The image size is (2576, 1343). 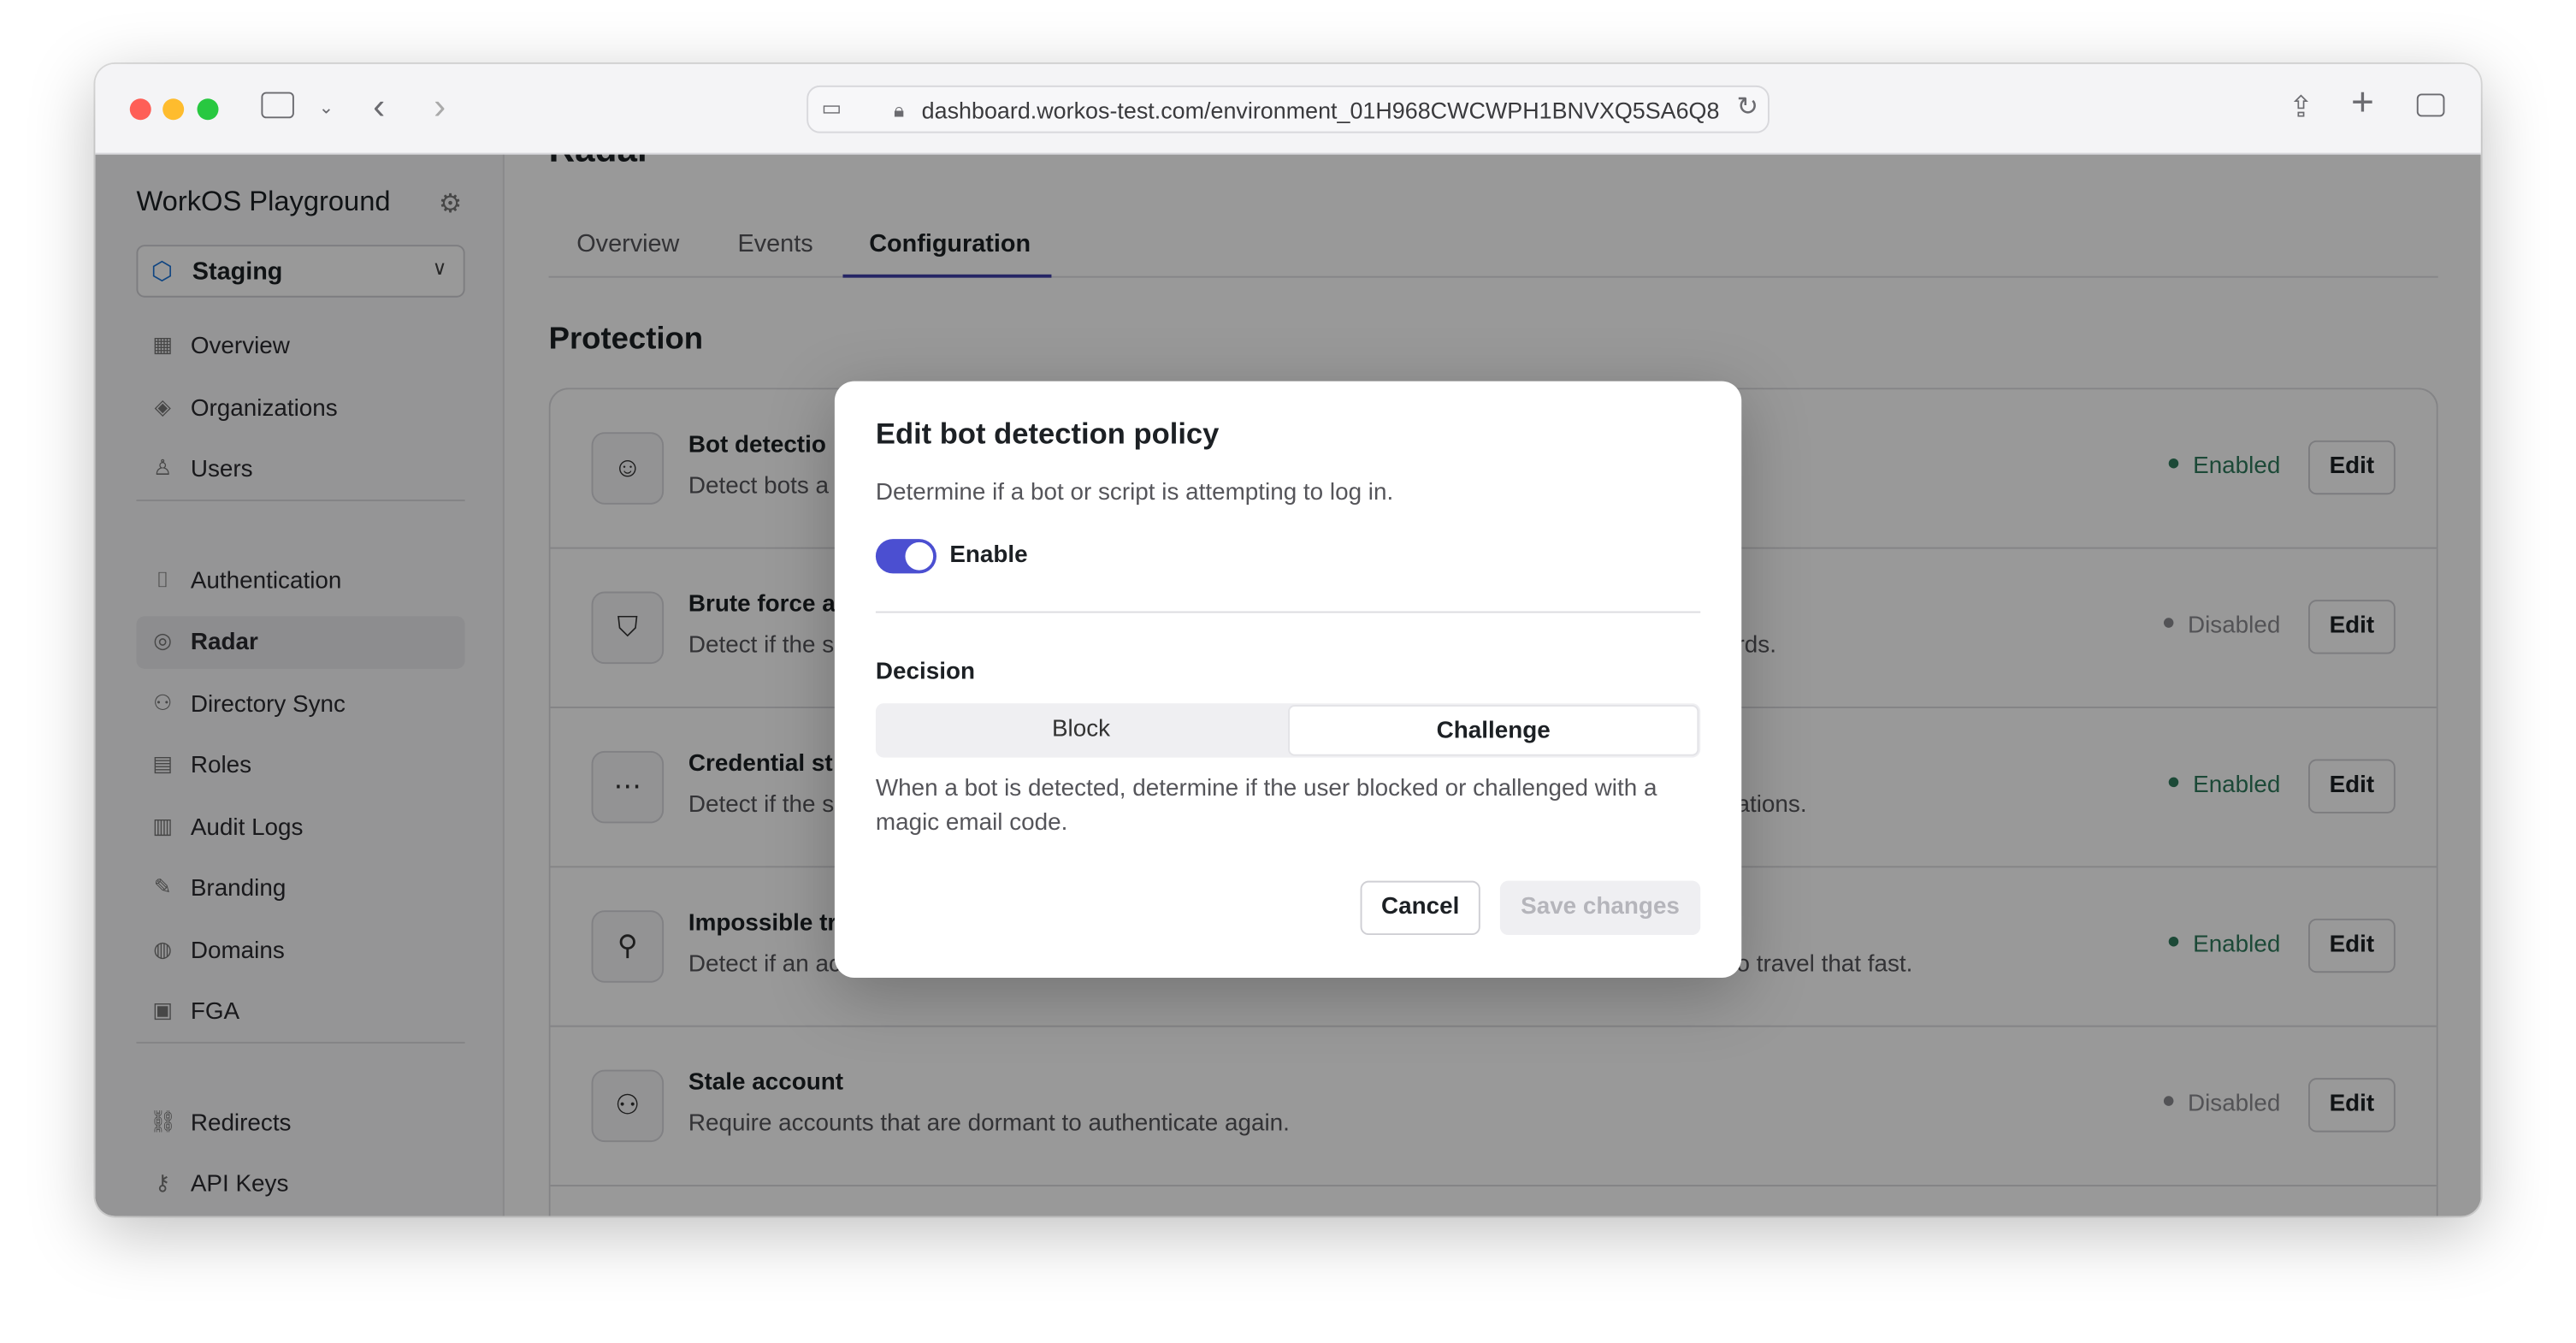 I want to click on zoom-window-button, so click(x=208, y=110).